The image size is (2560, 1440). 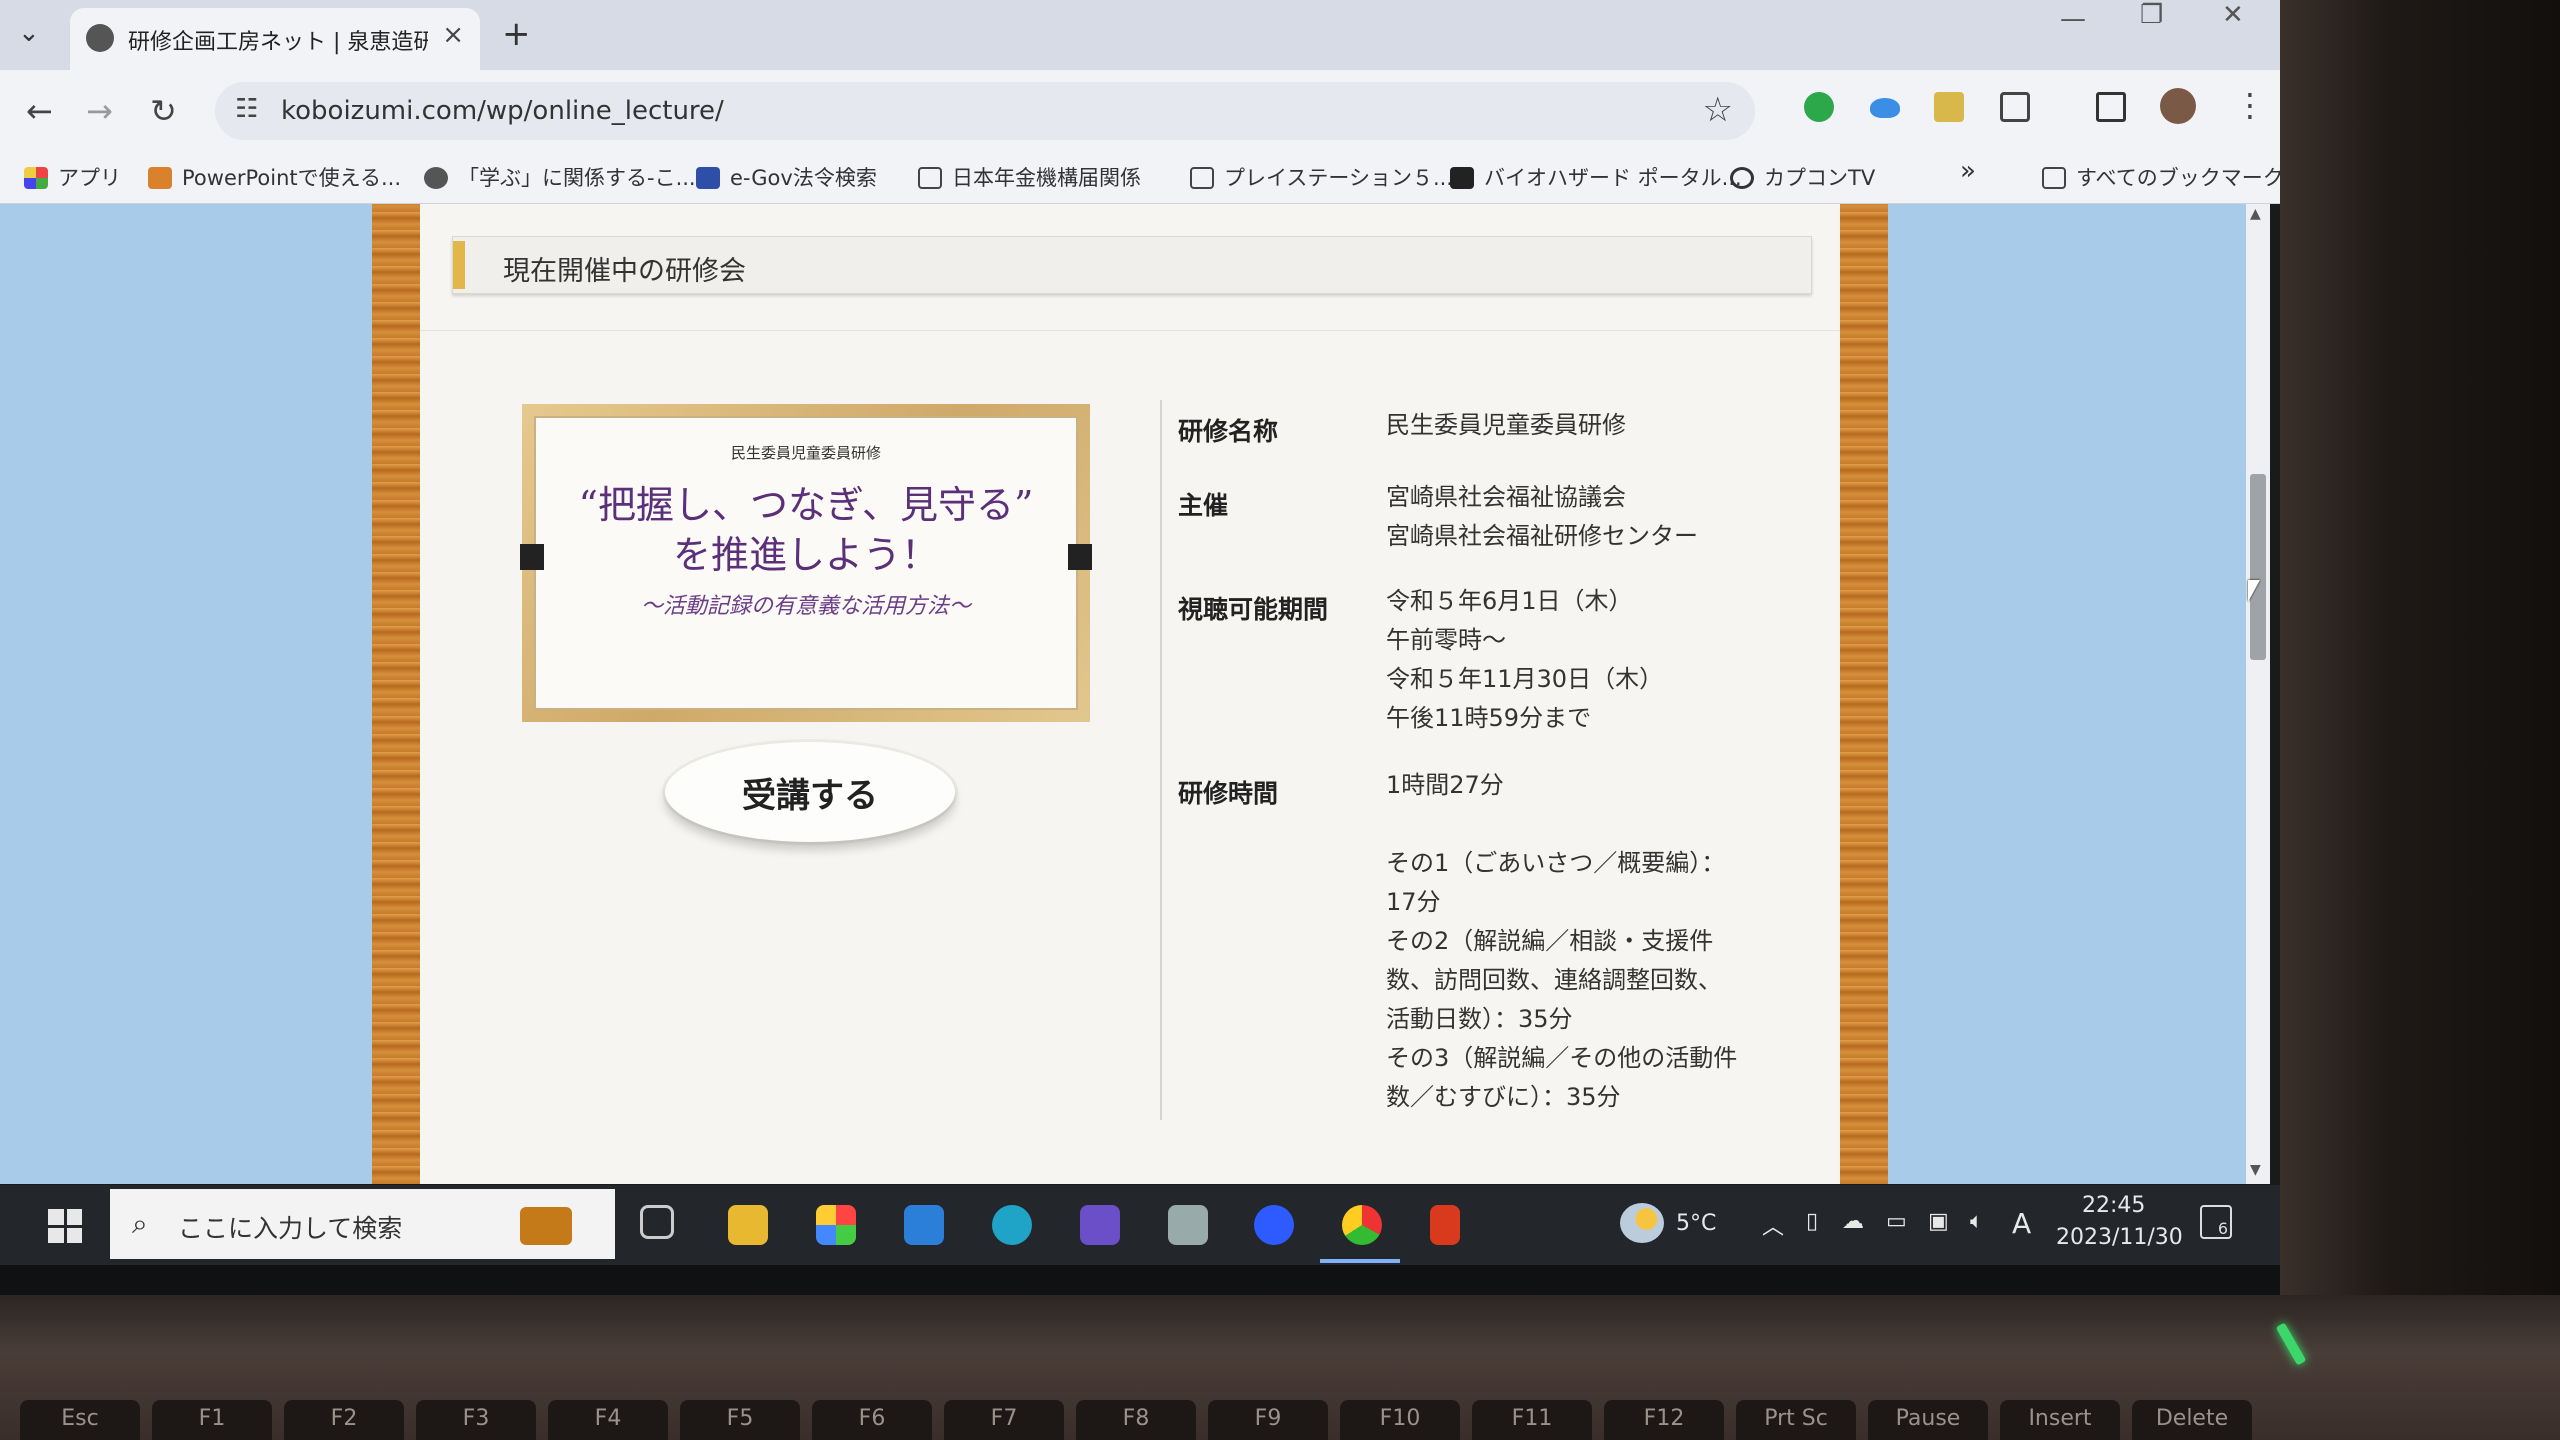 What do you see at coordinates (1029, 177) in the screenshot?
I see `bookmark-nenkin: 日本年金機構届関係` at bounding box center [1029, 177].